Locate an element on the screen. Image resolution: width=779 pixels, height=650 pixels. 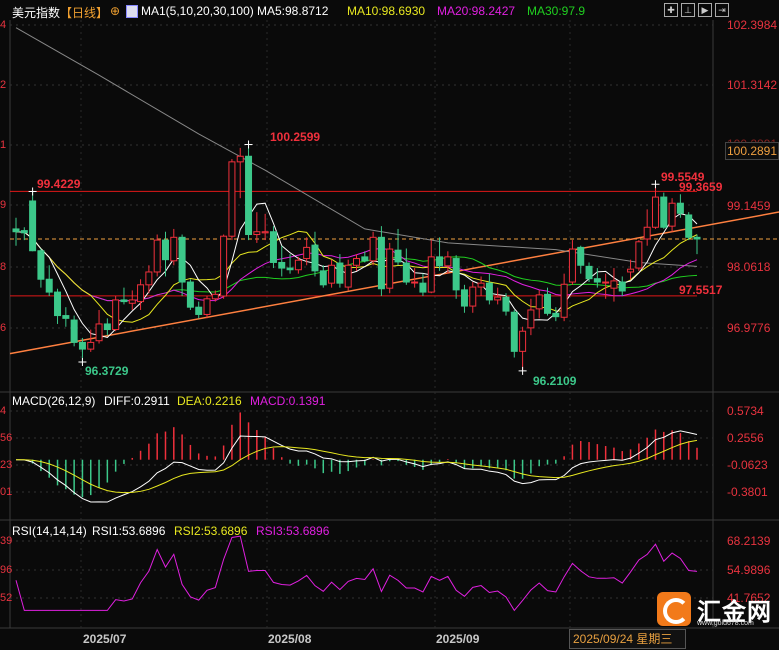
left-axis-fragment: 6 is located at coordinates (3, 328).